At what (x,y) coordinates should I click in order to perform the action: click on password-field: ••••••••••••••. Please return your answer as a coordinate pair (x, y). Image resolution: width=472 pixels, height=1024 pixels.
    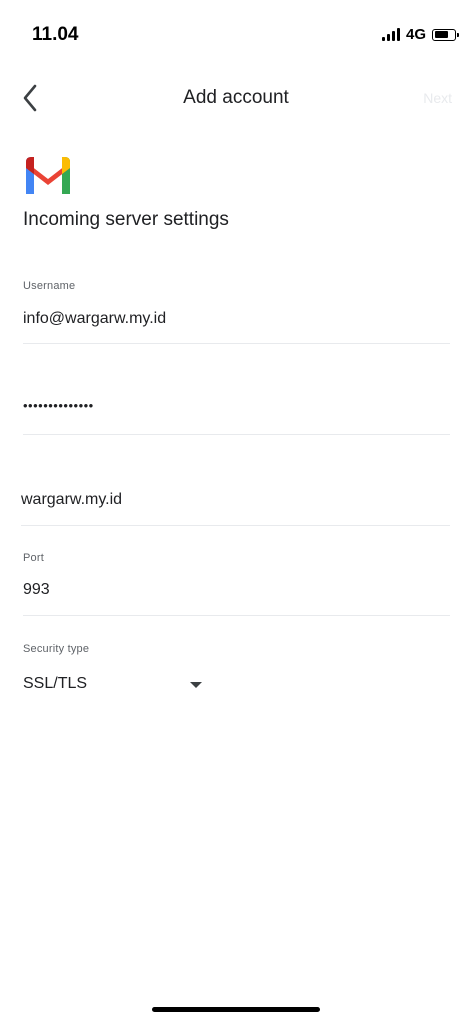
    Looking at the image, I should click on (236, 416).